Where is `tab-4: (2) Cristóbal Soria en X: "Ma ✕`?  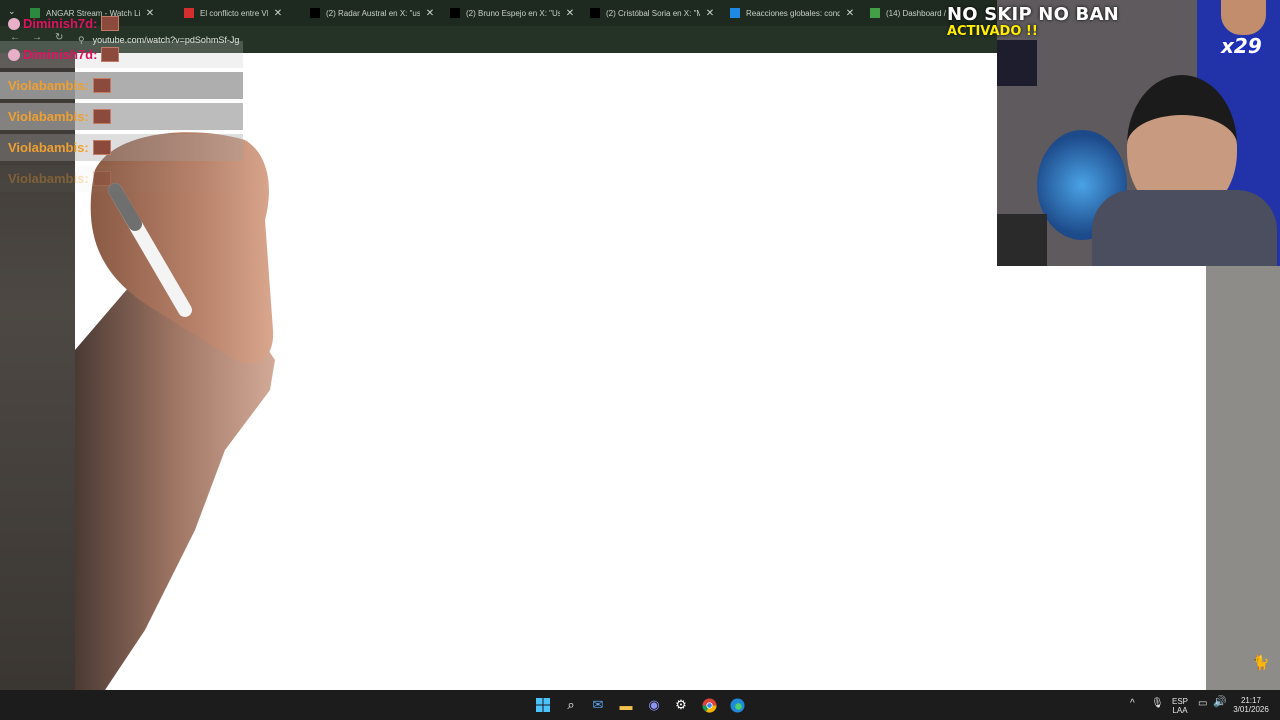
tab-4: (2) Cristóbal Soria en X: "Ma ✕ is located at coordinates (655, 13).